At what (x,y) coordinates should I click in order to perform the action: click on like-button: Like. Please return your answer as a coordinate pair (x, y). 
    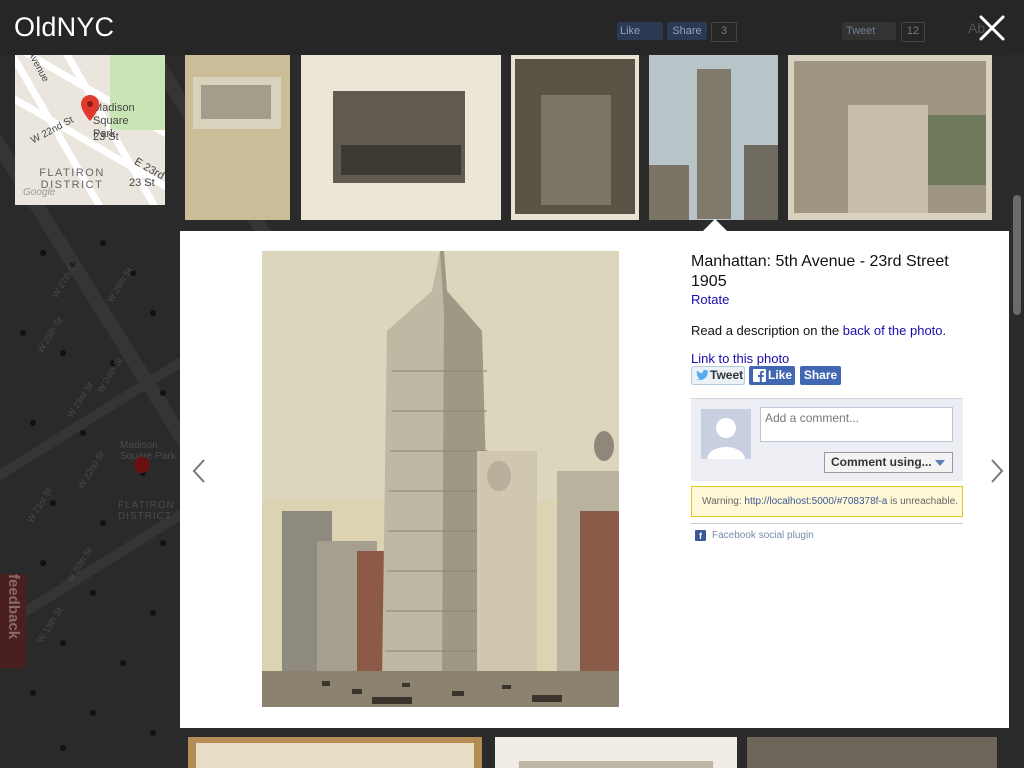
    Looking at the image, I should click on (772, 375).